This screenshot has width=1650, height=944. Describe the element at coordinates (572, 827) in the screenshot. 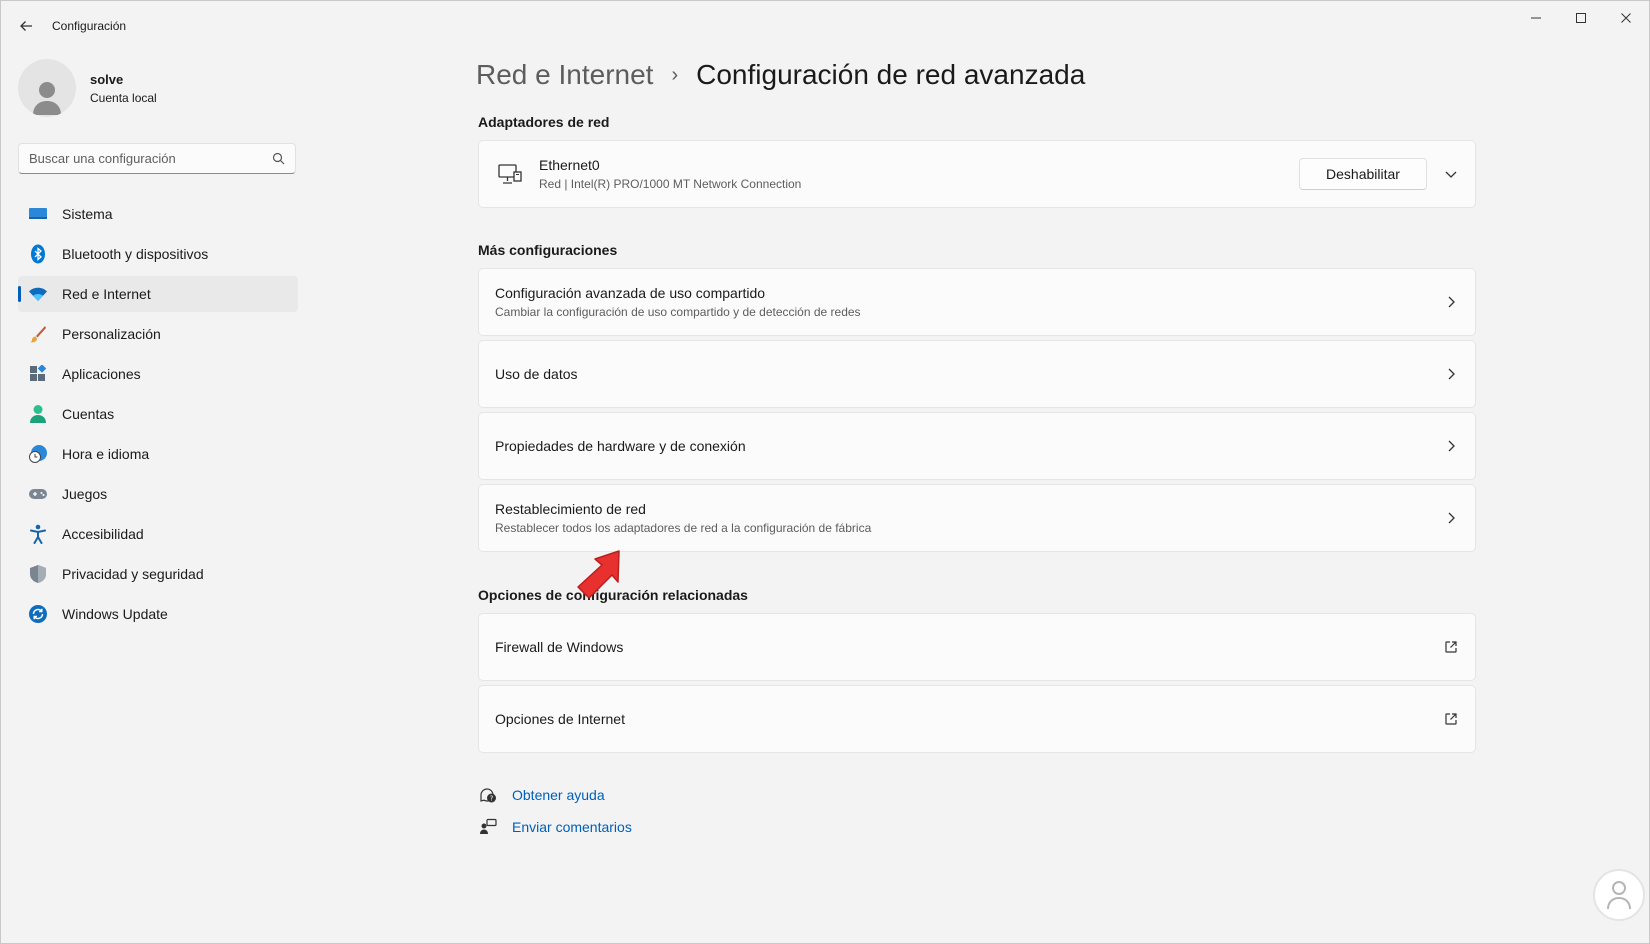

I see `send-feedback-label: Enviar comentarios` at that location.